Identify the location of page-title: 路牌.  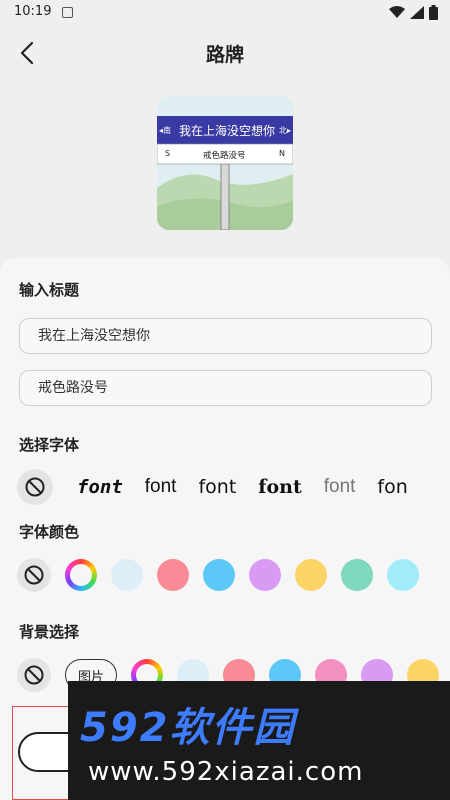
(224, 55).